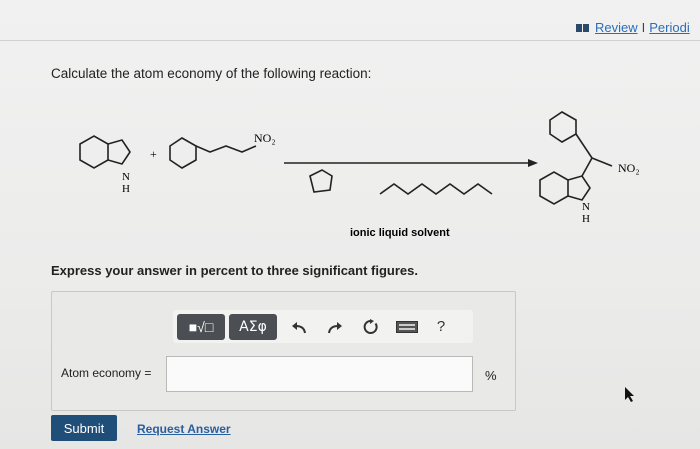 The image size is (700, 449). What do you see at coordinates (436, 189) in the screenshot?
I see `fluorinated-anion-chain` at bounding box center [436, 189].